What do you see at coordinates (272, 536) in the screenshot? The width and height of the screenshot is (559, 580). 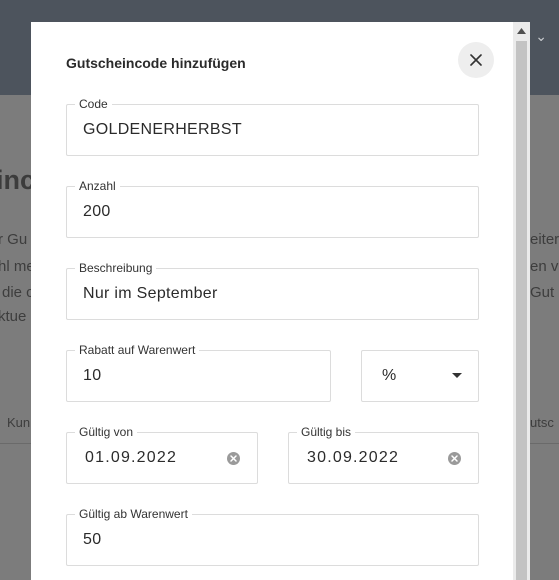 I see `min-order-value-field: Gültig ab Warenwert 50` at bounding box center [272, 536].